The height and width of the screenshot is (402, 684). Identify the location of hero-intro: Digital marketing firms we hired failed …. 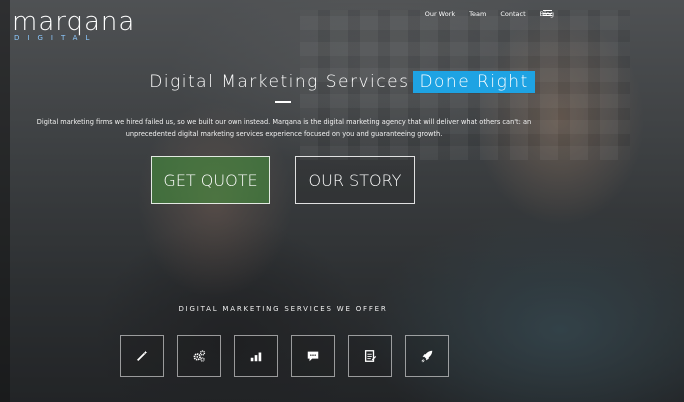
(284, 128).